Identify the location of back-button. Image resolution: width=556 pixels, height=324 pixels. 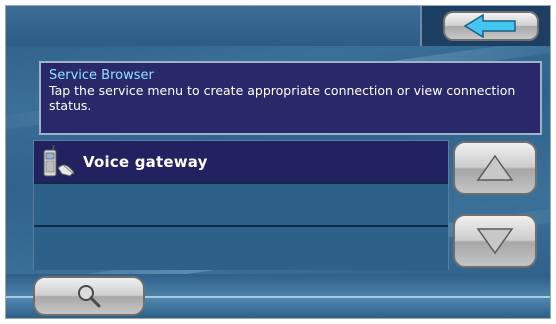
(491, 26).